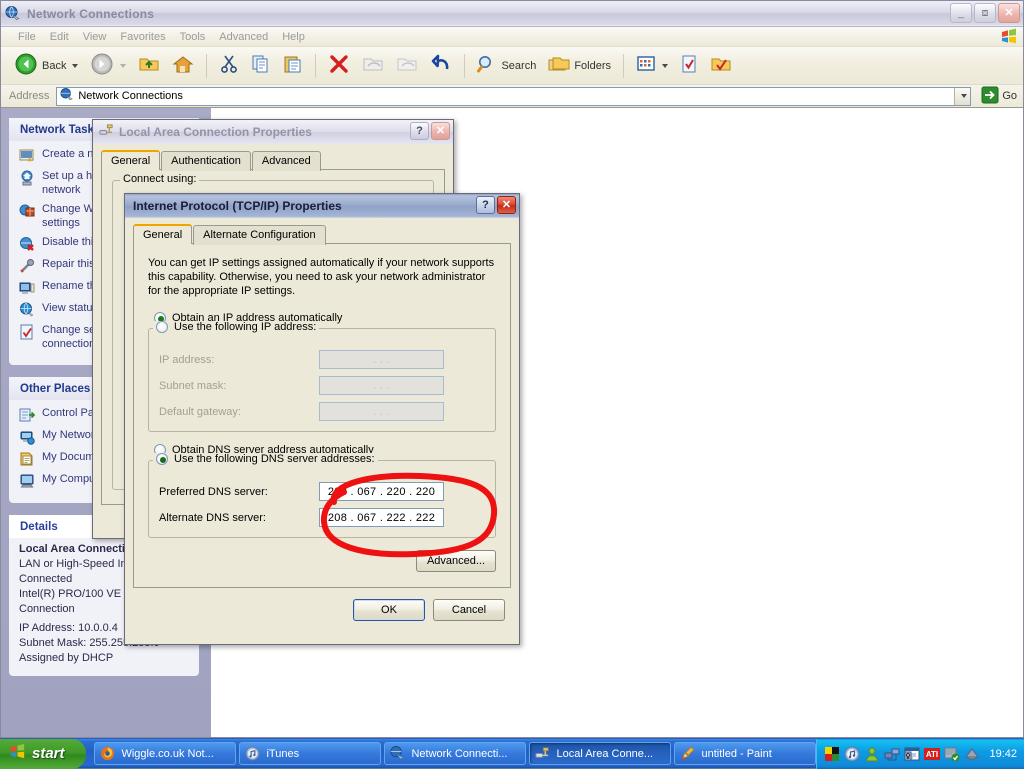  Describe the element at coordinates (339, 65) in the screenshot. I see `delete-button` at that location.